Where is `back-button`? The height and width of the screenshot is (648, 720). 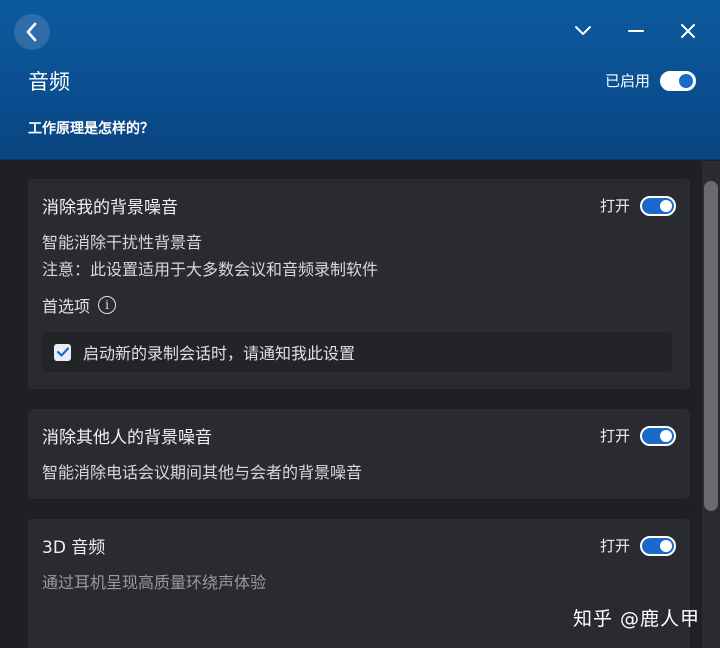
back-button is located at coordinates (32, 32).